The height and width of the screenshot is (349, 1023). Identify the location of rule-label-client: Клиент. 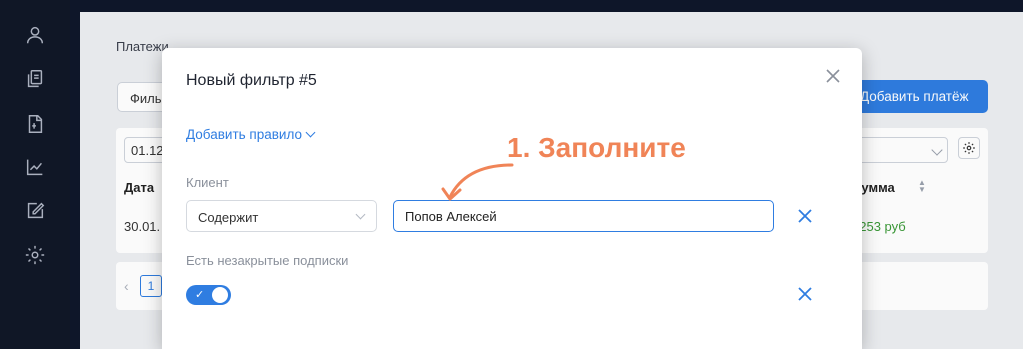
(207, 182).